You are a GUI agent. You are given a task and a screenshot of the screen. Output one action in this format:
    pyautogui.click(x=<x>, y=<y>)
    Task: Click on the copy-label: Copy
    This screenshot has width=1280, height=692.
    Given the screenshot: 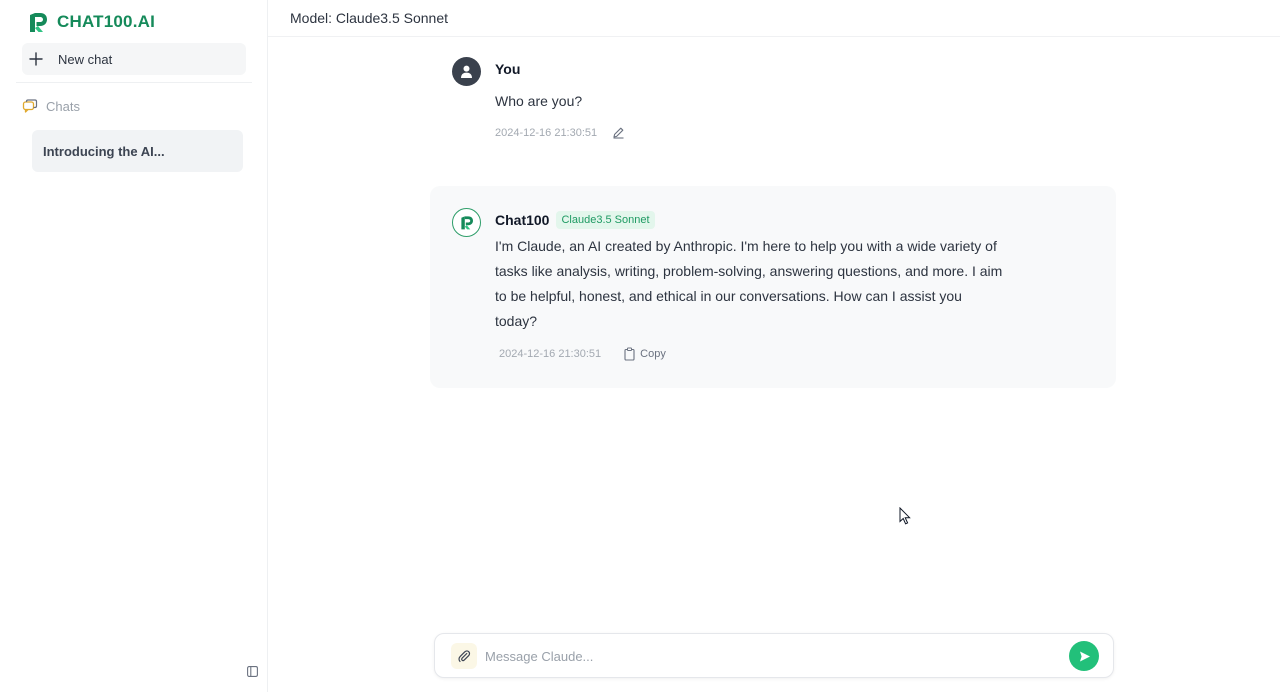 What is the action you would take?
    pyautogui.click(x=653, y=354)
    